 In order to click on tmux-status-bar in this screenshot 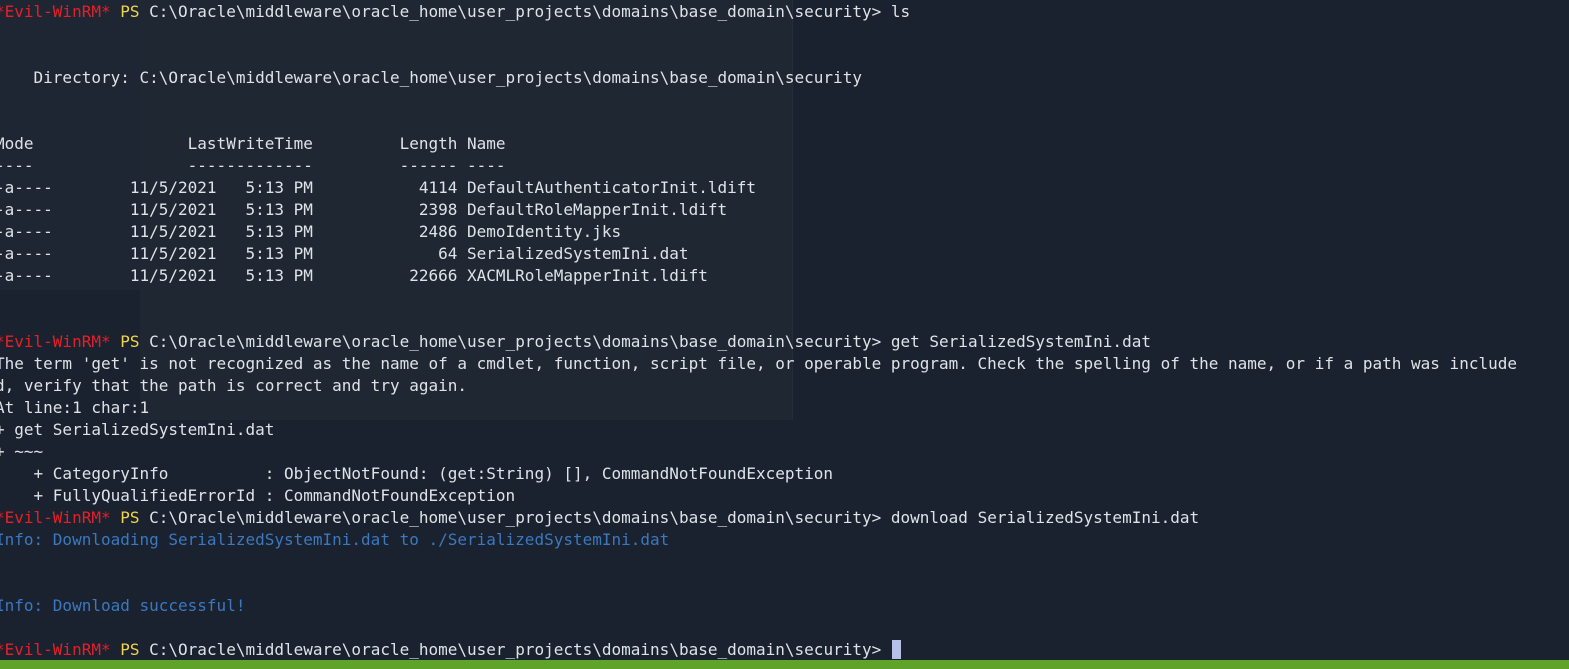, I will do `click(784, 664)`.